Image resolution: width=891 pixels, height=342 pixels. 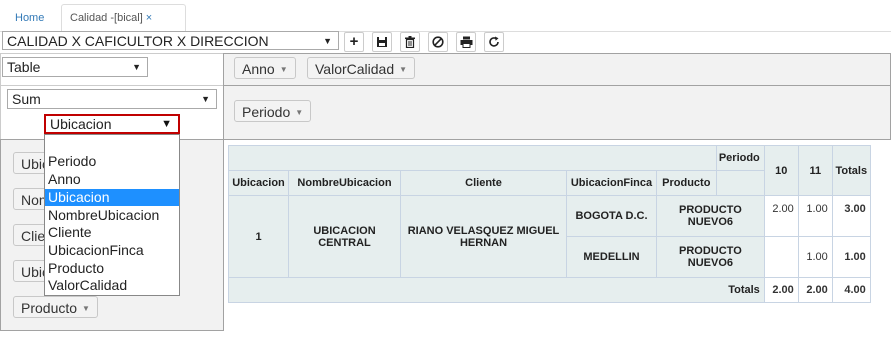 I want to click on ban-icon, so click(x=438, y=42).